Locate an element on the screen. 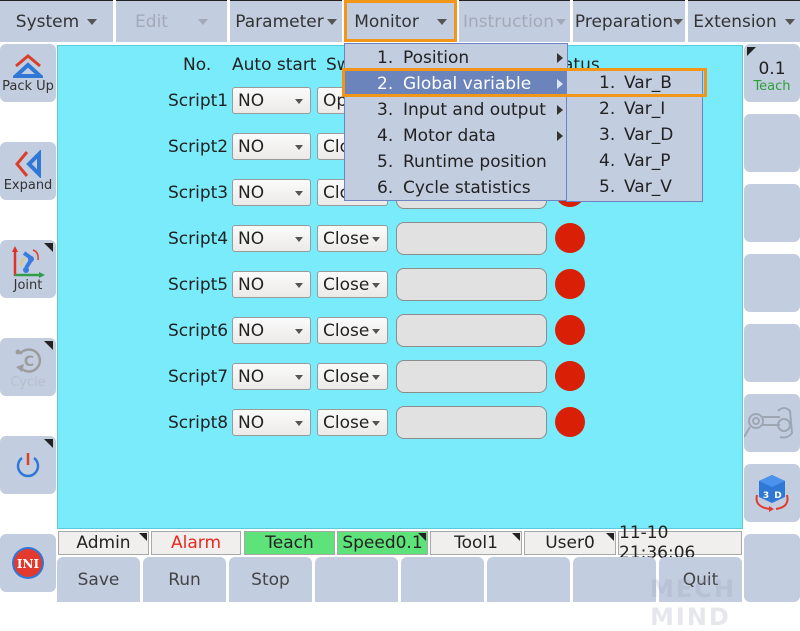 Image resolution: width=800 pixels, height=631 pixels. watermark: MECH MIND is located at coordinates (693, 603).